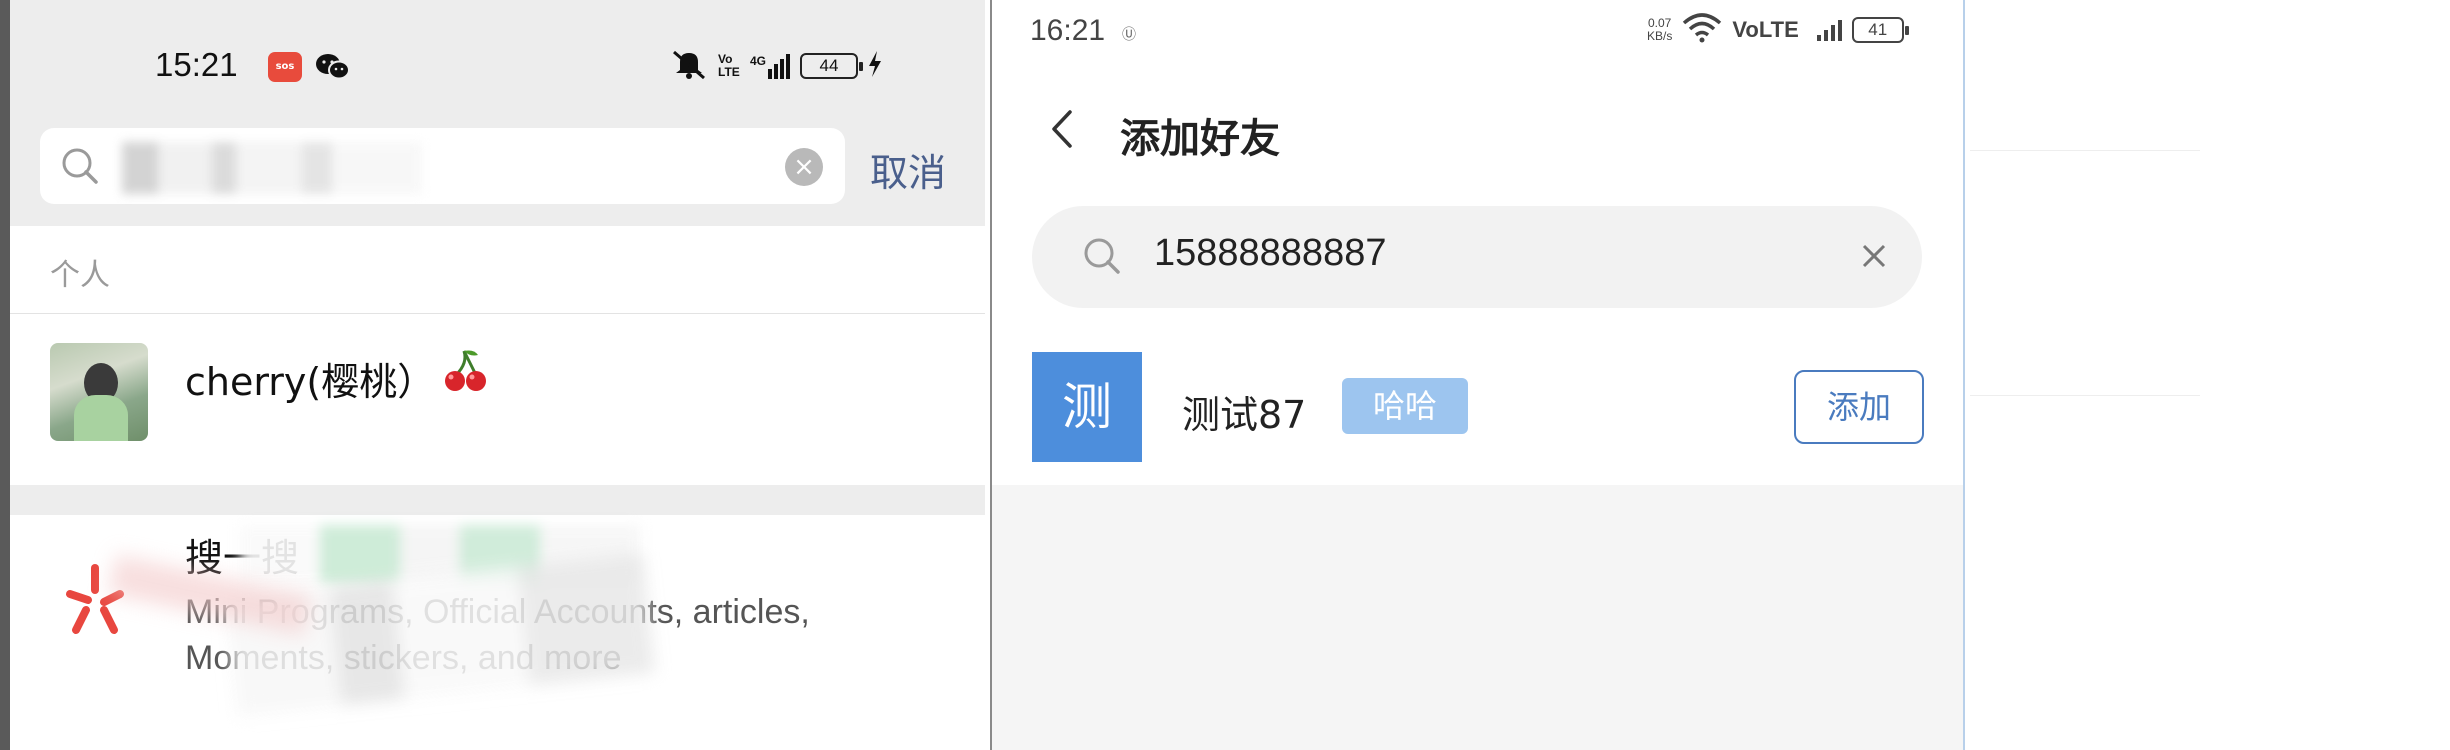 Image resolution: width=2450 pixels, height=750 pixels. What do you see at coordinates (310, 382) in the screenshot?
I see `contact-name: cherry(樱桃）` at bounding box center [310, 382].